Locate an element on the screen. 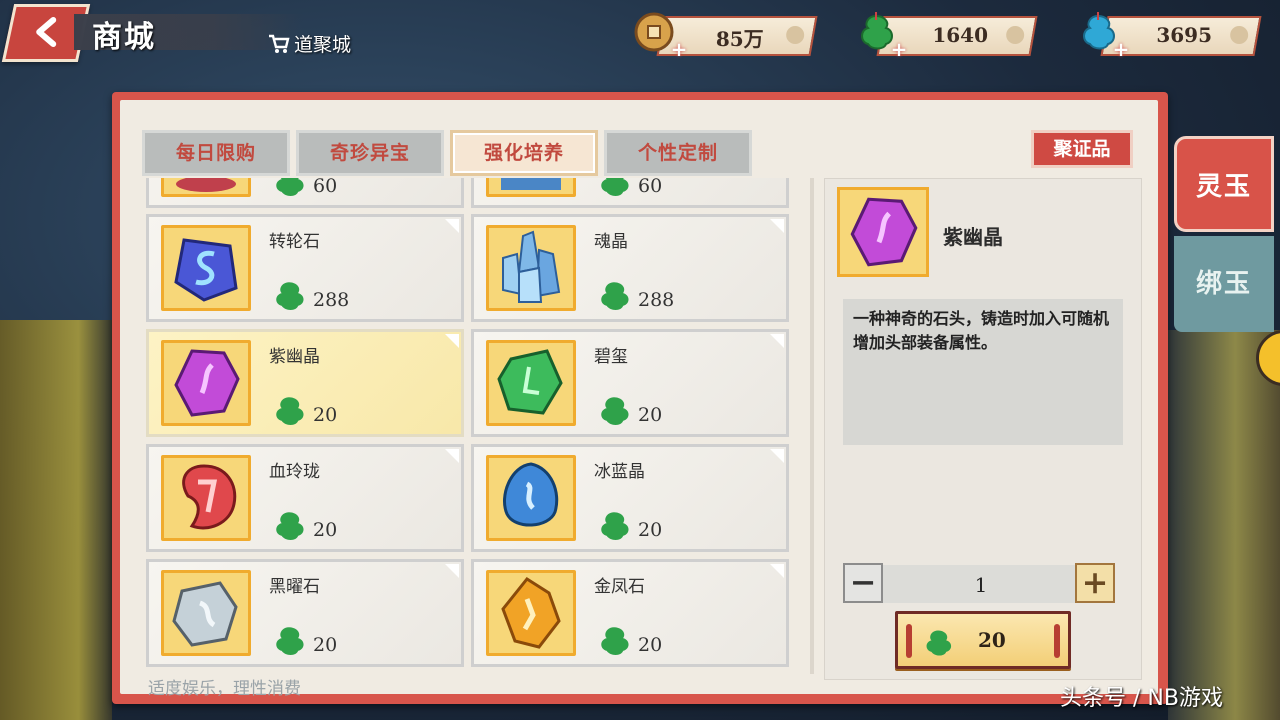 Image resolution: width=1280 pixels, height=720 pixels. currency-copper-value: 85万 is located at coordinates (739, 39).